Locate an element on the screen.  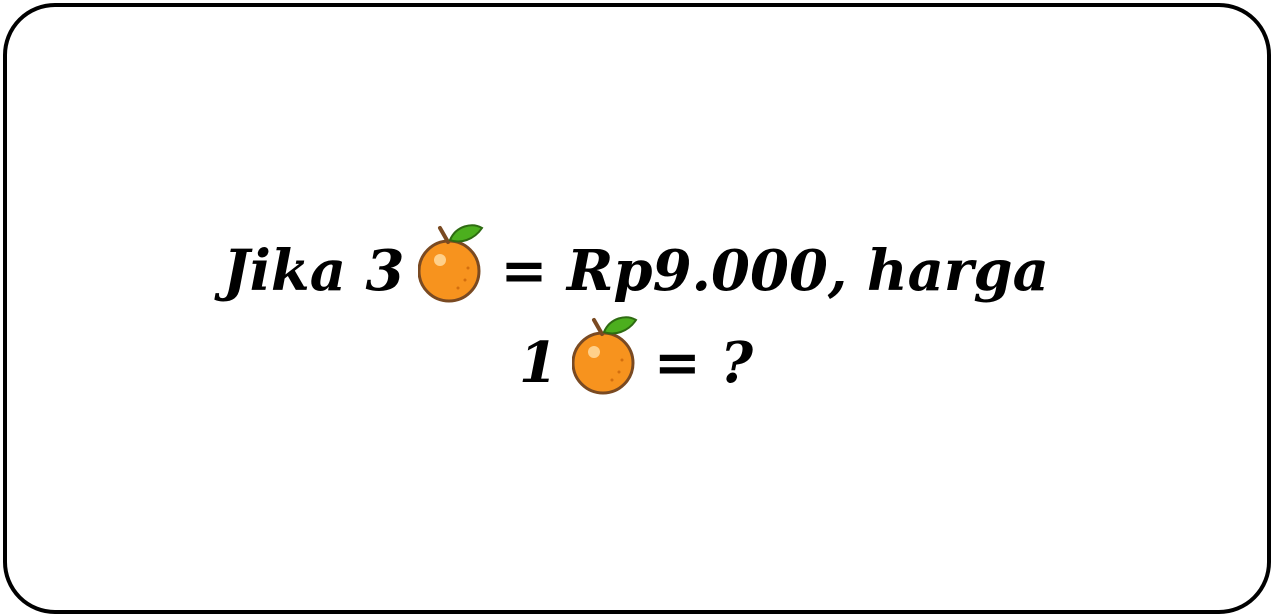
question-line-2: 1 = ? is located at coordinates (636, 358).